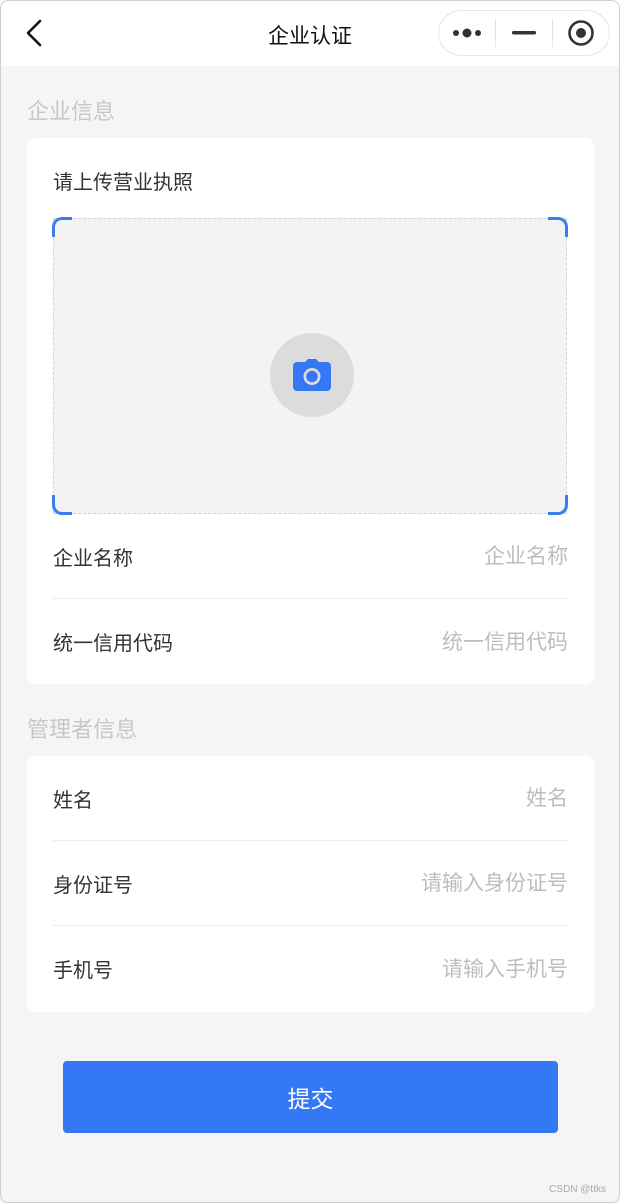 The image size is (620, 1203). I want to click on credit-code-input, so click(438, 641).